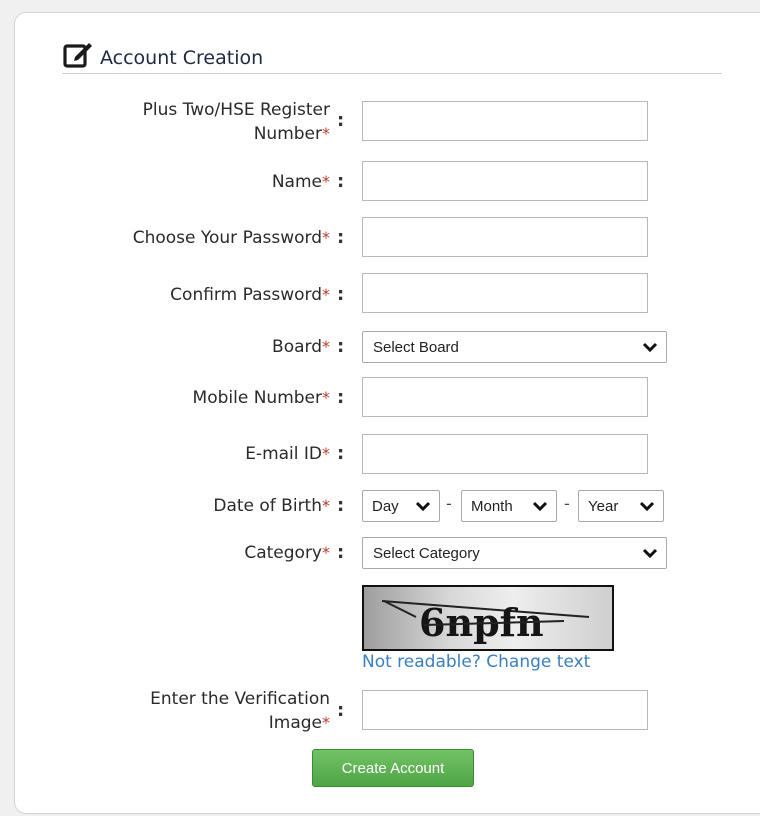 Image resolution: width=760 pixels, height=816 pixels. What do you see at coordinates (514, 553) in the screenshot?
I see `category-select: Select Category` at bounding box center [514, 553].